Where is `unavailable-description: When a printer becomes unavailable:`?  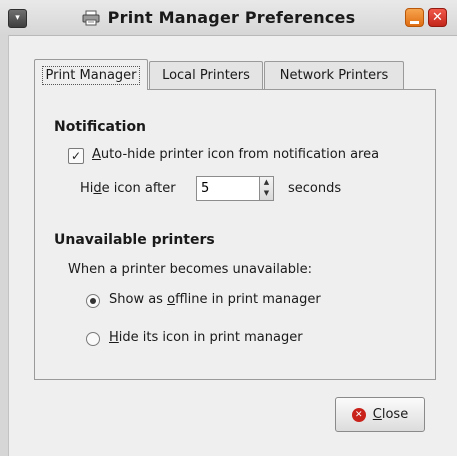 unavailable-description: When a printer becomes unavailable: is located at coordinates (190, 269).